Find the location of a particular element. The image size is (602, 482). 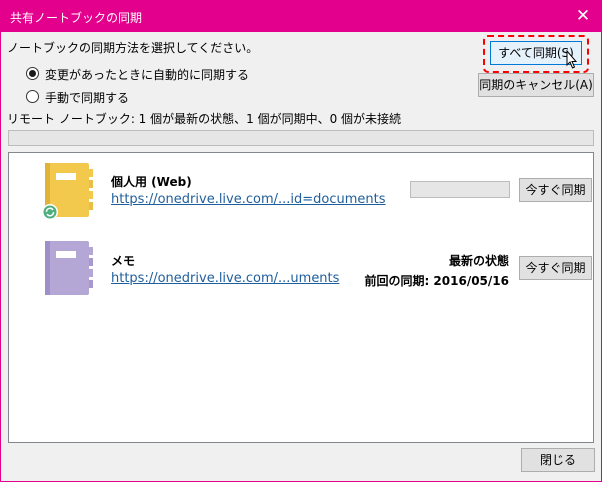

notebook-sync-progress is located at coordinates (460, 189).